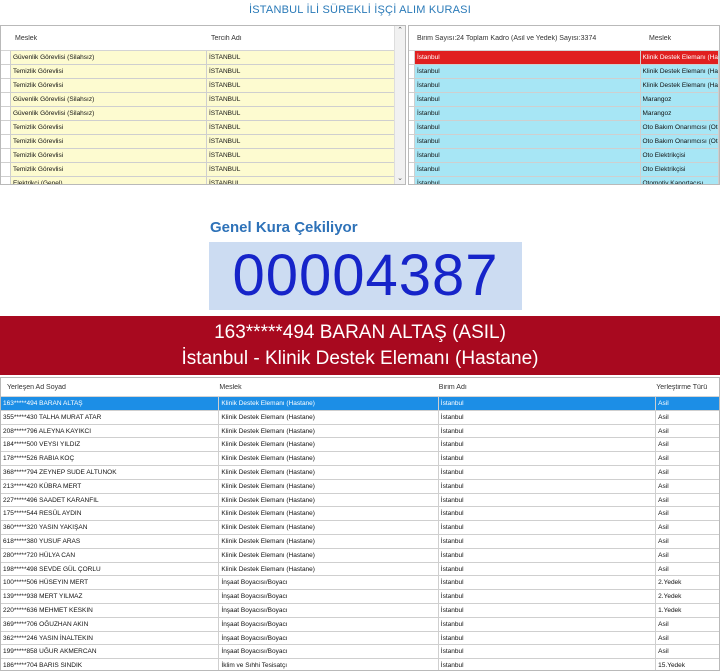  What do you see at coordinates (564, 180) in the screenshot?
I see `table-row: İstanbul Otomotiv Kaportacısı` at bounding box center [564, 180].